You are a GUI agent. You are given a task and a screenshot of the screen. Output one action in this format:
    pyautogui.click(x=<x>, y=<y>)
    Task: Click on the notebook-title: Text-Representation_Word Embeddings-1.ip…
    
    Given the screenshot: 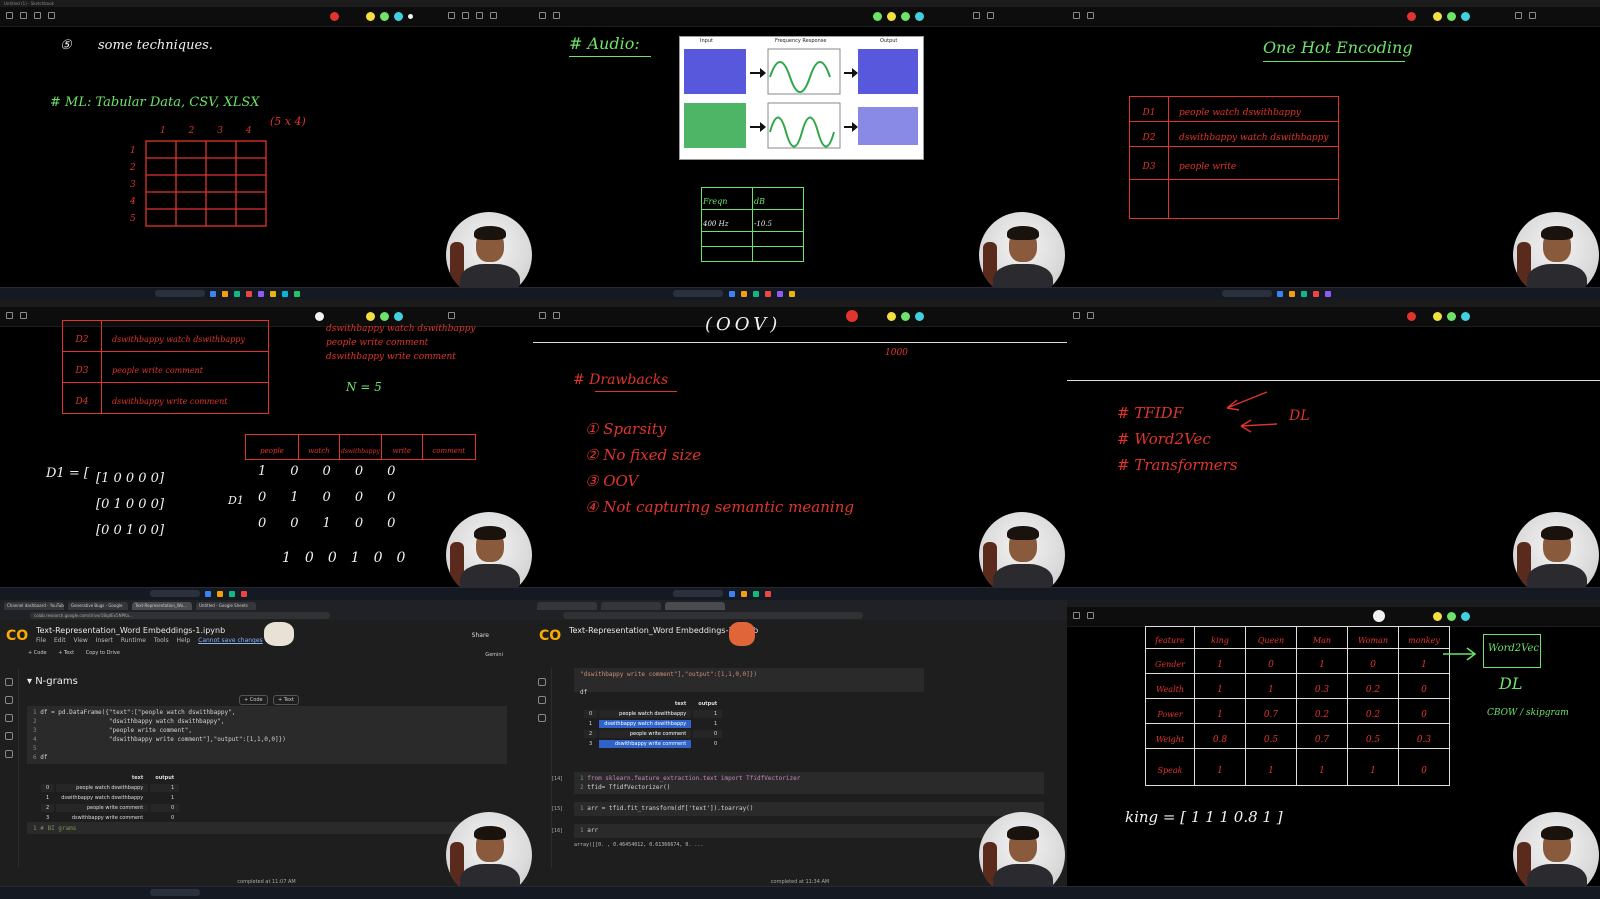 What is the action you would take?
    pyautogui.click(x=130, y=630)
    